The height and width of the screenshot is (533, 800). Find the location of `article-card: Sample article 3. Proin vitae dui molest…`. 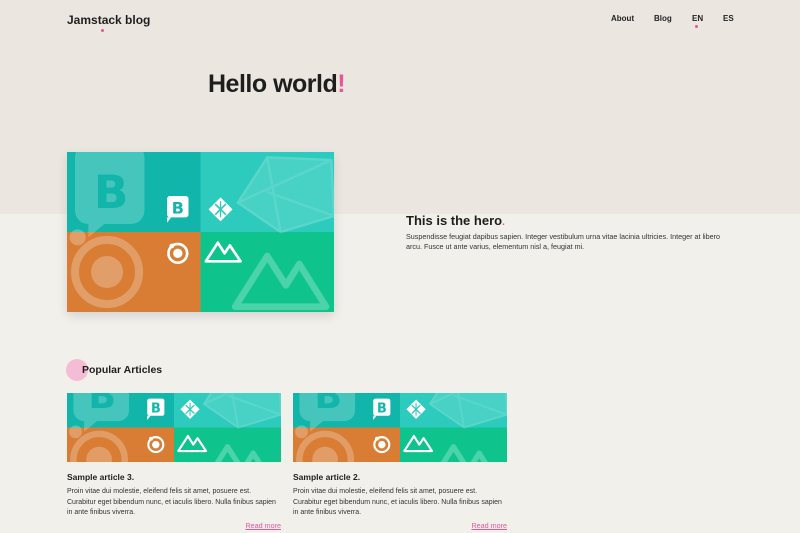

article-card: Sample article 3. Proin vitae dui molest… is located at coordinates (174, 461).